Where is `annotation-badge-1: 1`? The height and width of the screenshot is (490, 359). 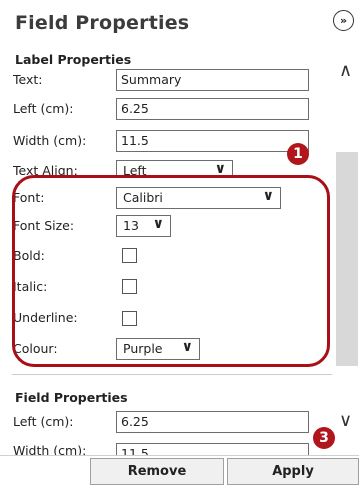 annotation-badge-1: 1 is located at coordinates (298, 154).